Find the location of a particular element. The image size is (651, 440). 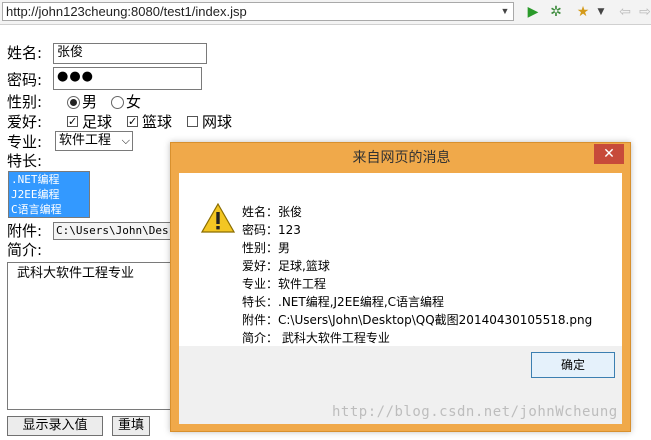

major-select: 软件工程 ⌵ is located at coordinates (94, 141).